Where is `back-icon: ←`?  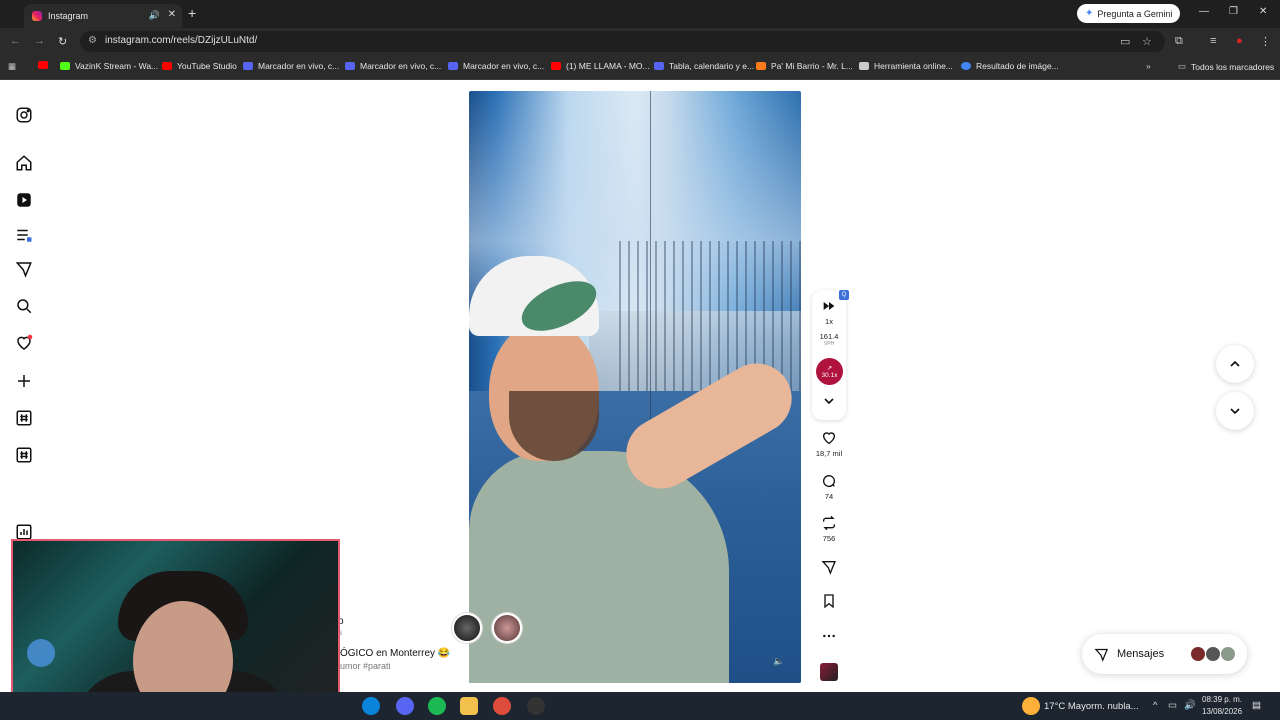 back-icon: ← is located at coordinates (15, 41).